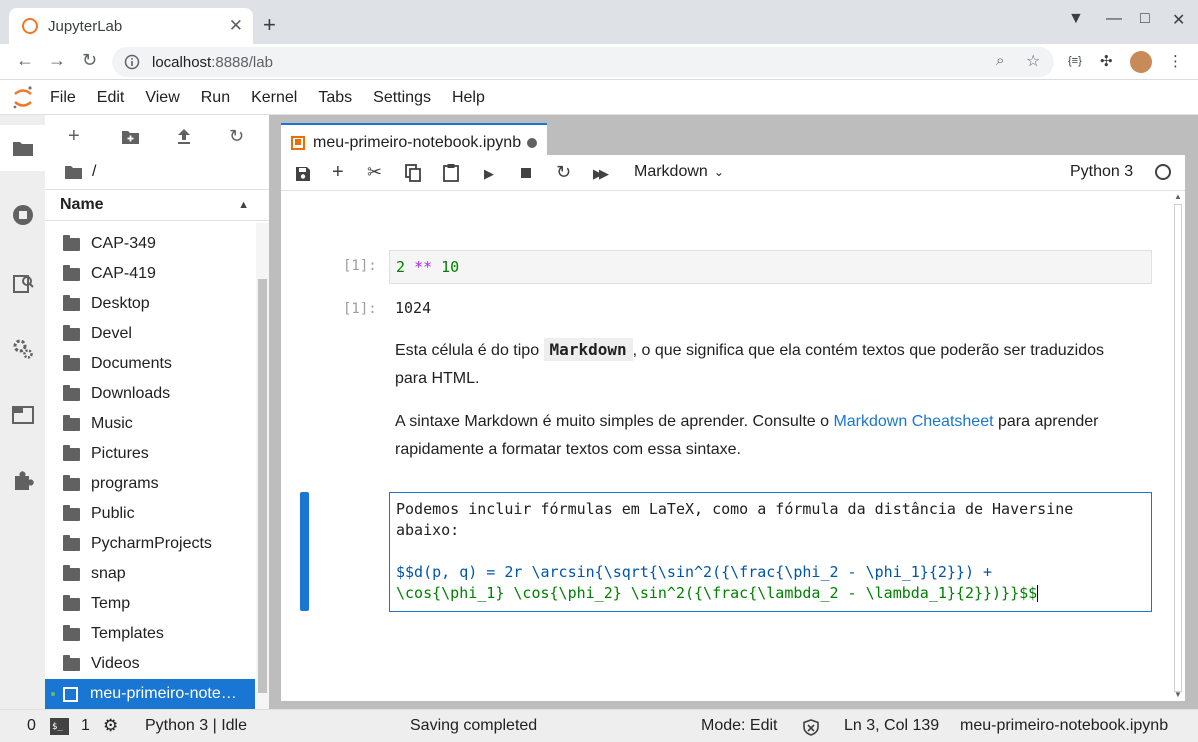  I want to click on list-item: CAP-419, so click(150, 274).